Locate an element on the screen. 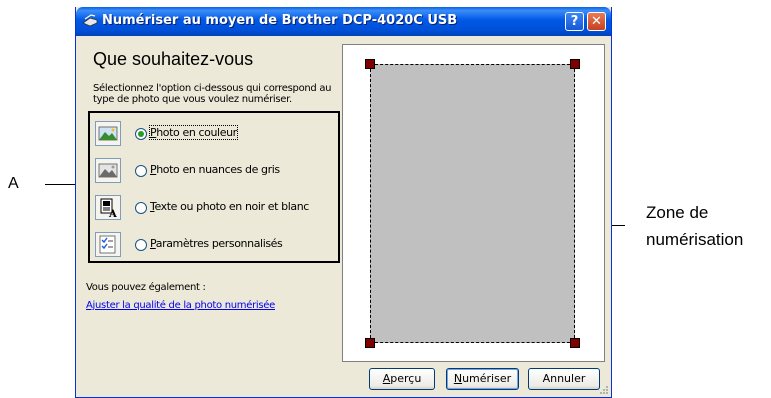 The width and height of the screenshot is (771, 398). custom-settings-icon is located at coordinates (108, 244).